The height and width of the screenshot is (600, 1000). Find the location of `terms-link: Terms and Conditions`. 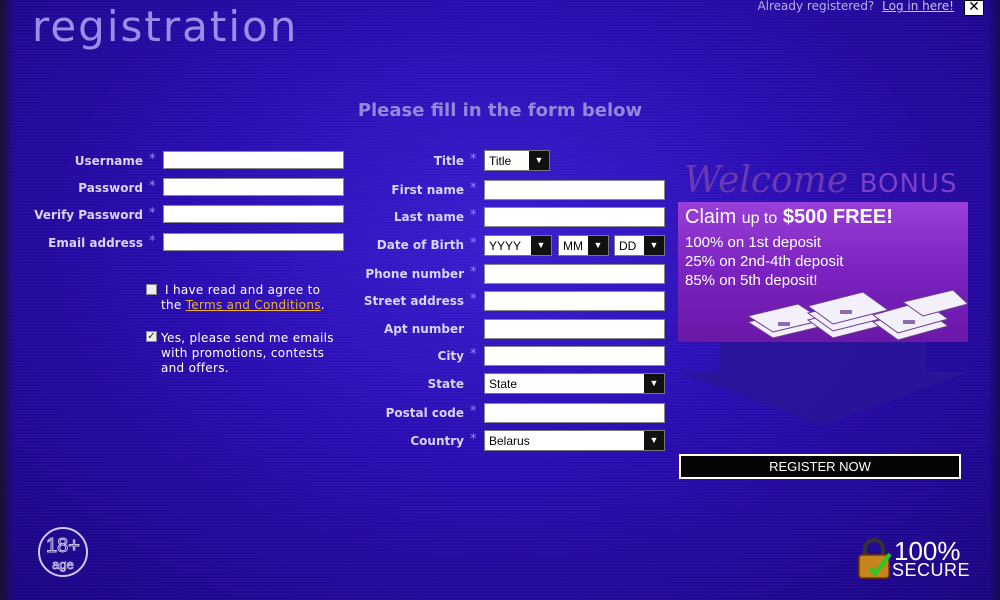

terms-link: Terms and Conditions is located at coordinates (253, 305).